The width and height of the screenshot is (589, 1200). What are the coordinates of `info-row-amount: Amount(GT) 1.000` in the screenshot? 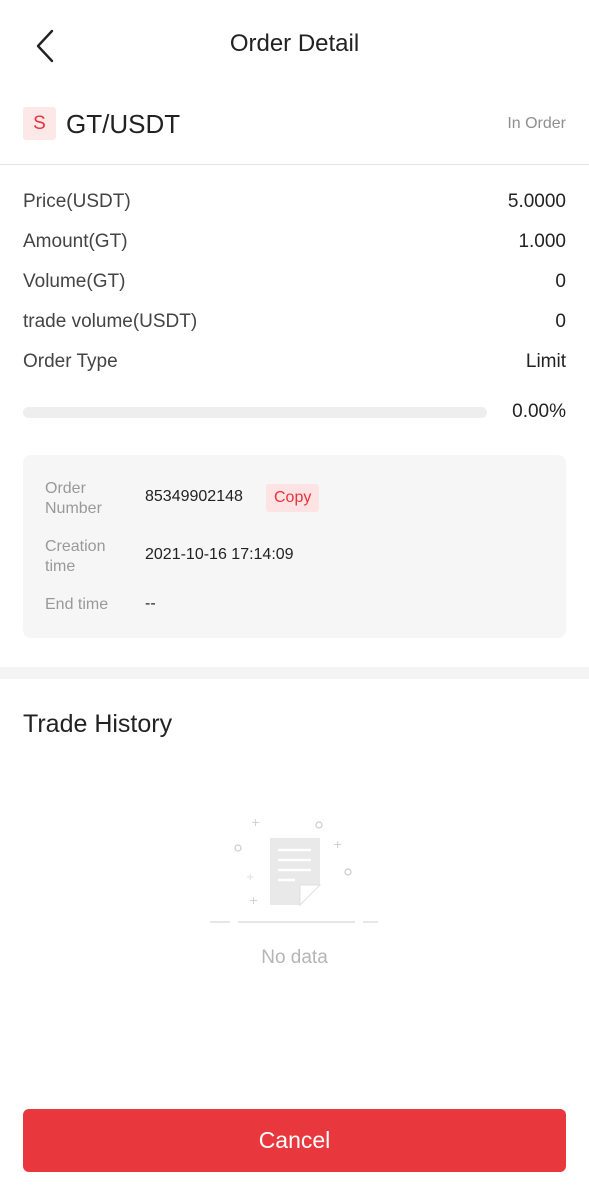 It's located at (294, 246).